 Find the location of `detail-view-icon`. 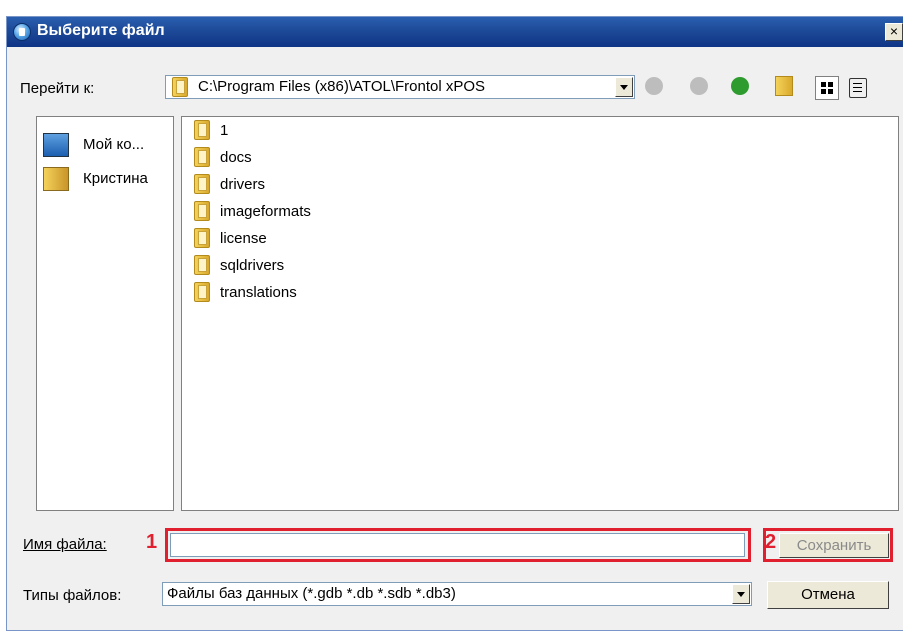

detail-view-icon is located at coordinates (859, 88).